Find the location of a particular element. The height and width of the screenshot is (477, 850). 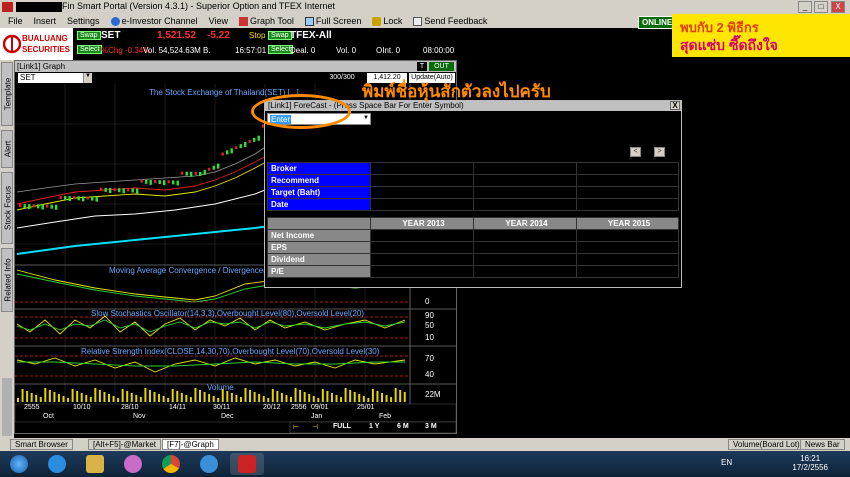

quote-price: 1,521.52 is located at coordinates (176, 35).